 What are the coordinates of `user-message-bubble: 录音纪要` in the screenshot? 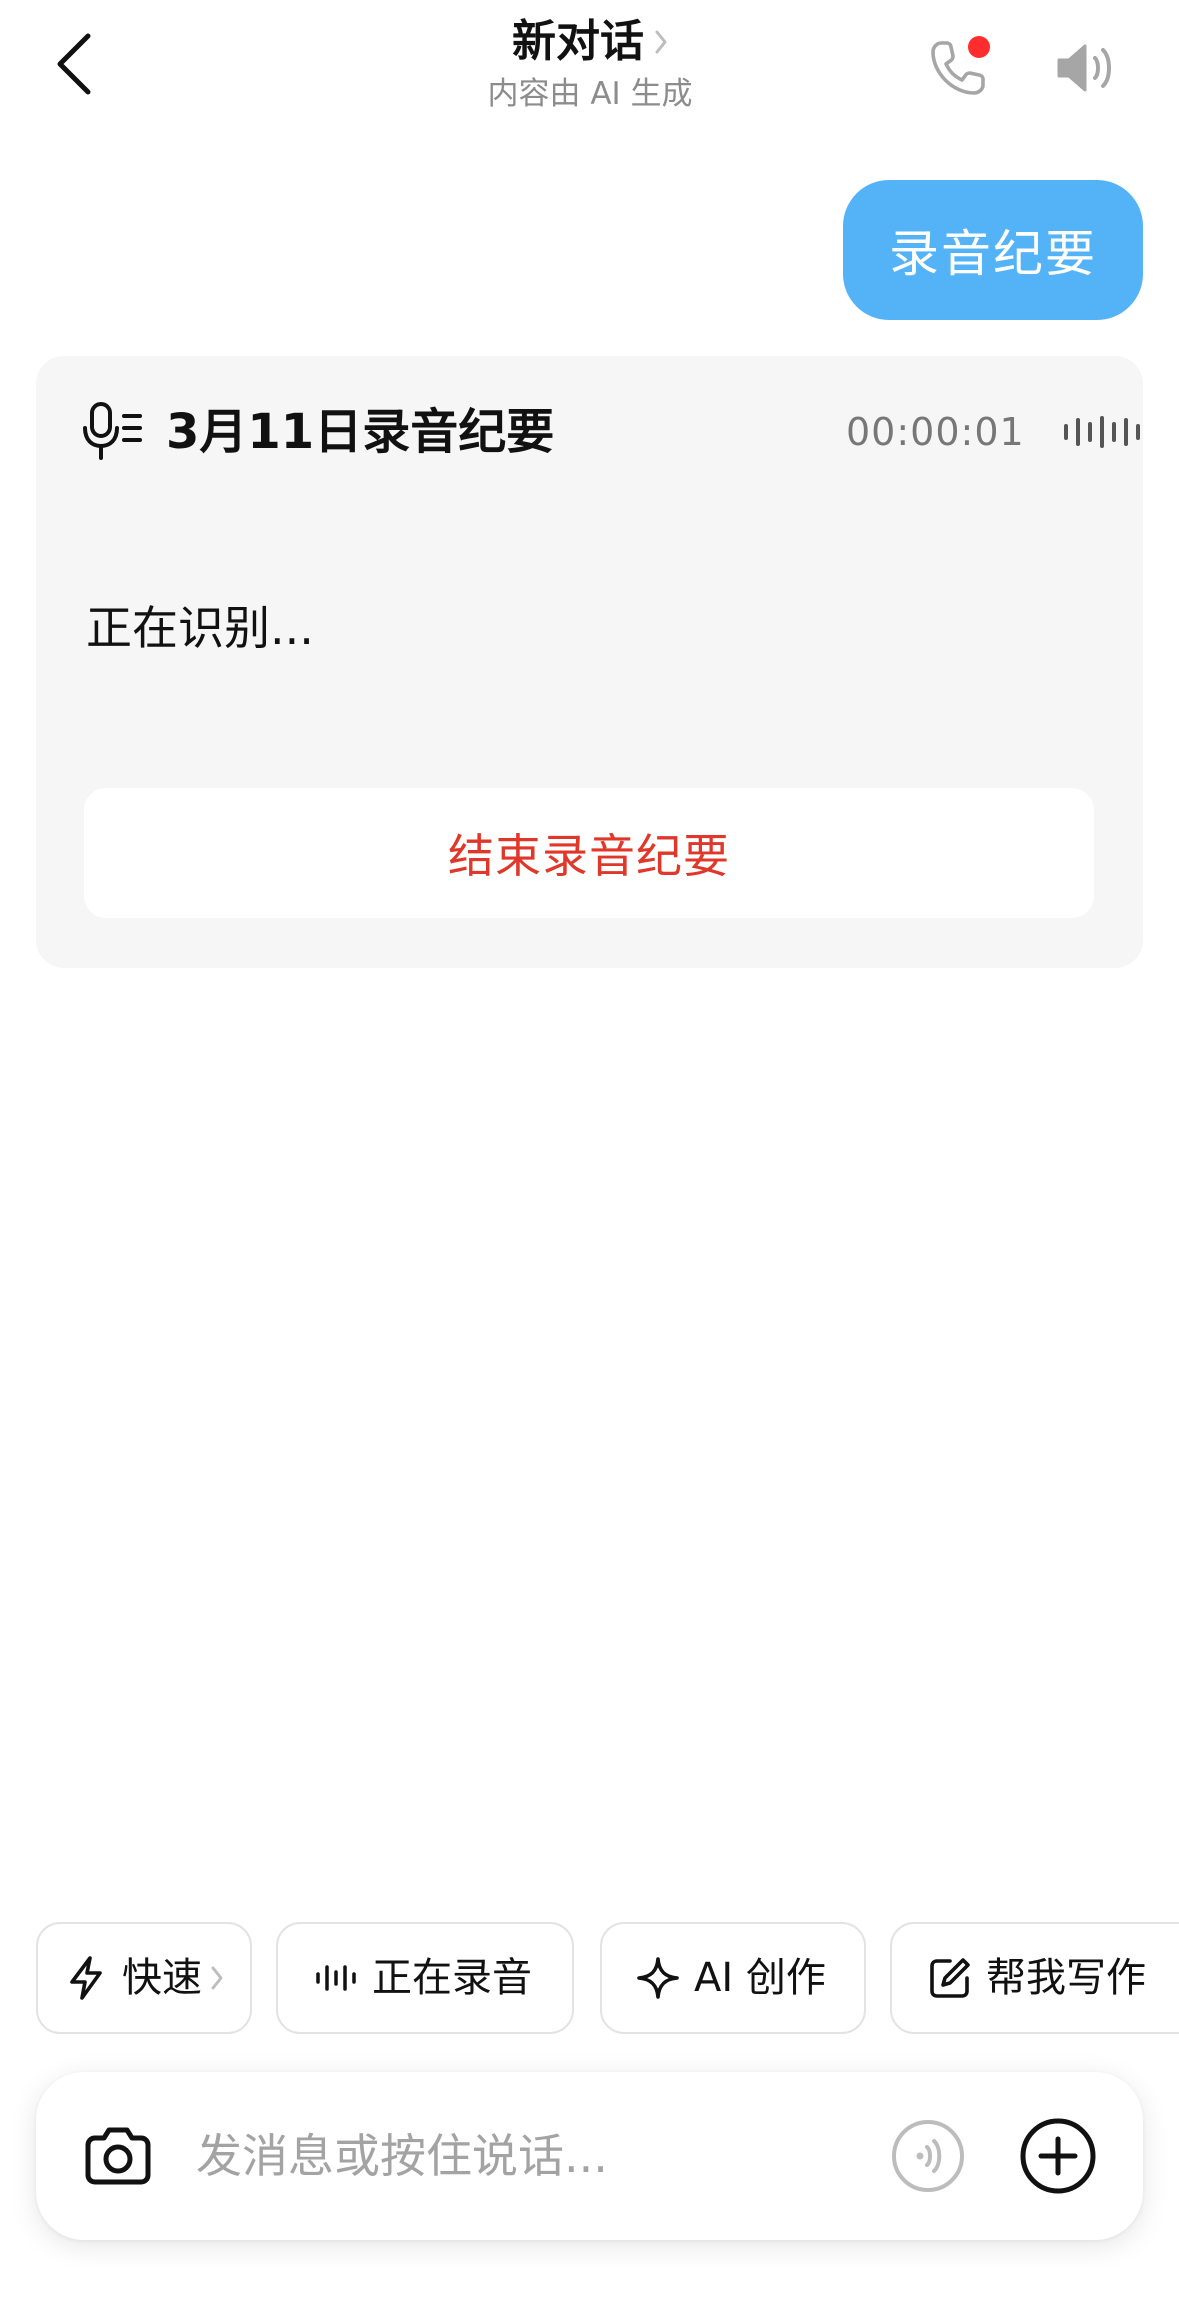 It's located at (993, 250).